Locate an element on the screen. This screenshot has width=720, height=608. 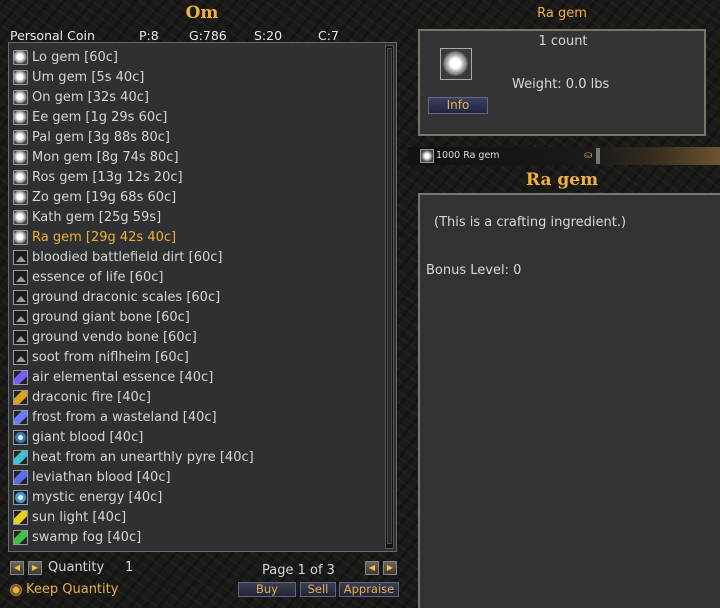
page-prev-button: ◀ is located at coordinates (372, 568).